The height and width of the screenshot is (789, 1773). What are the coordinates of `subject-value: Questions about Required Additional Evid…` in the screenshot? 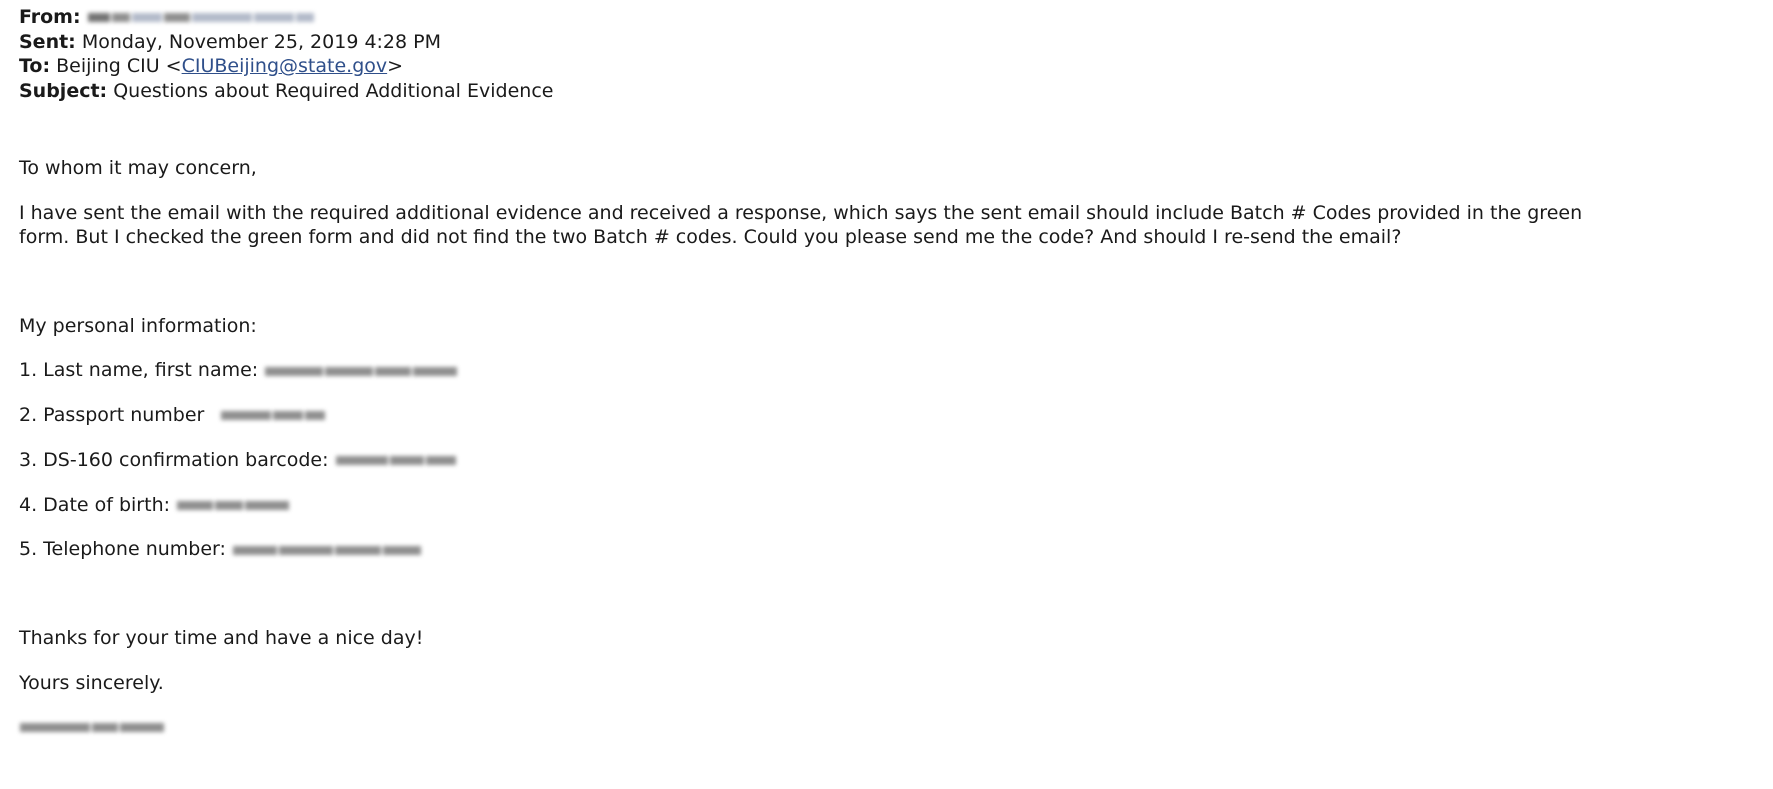 It's located at (333, 90).